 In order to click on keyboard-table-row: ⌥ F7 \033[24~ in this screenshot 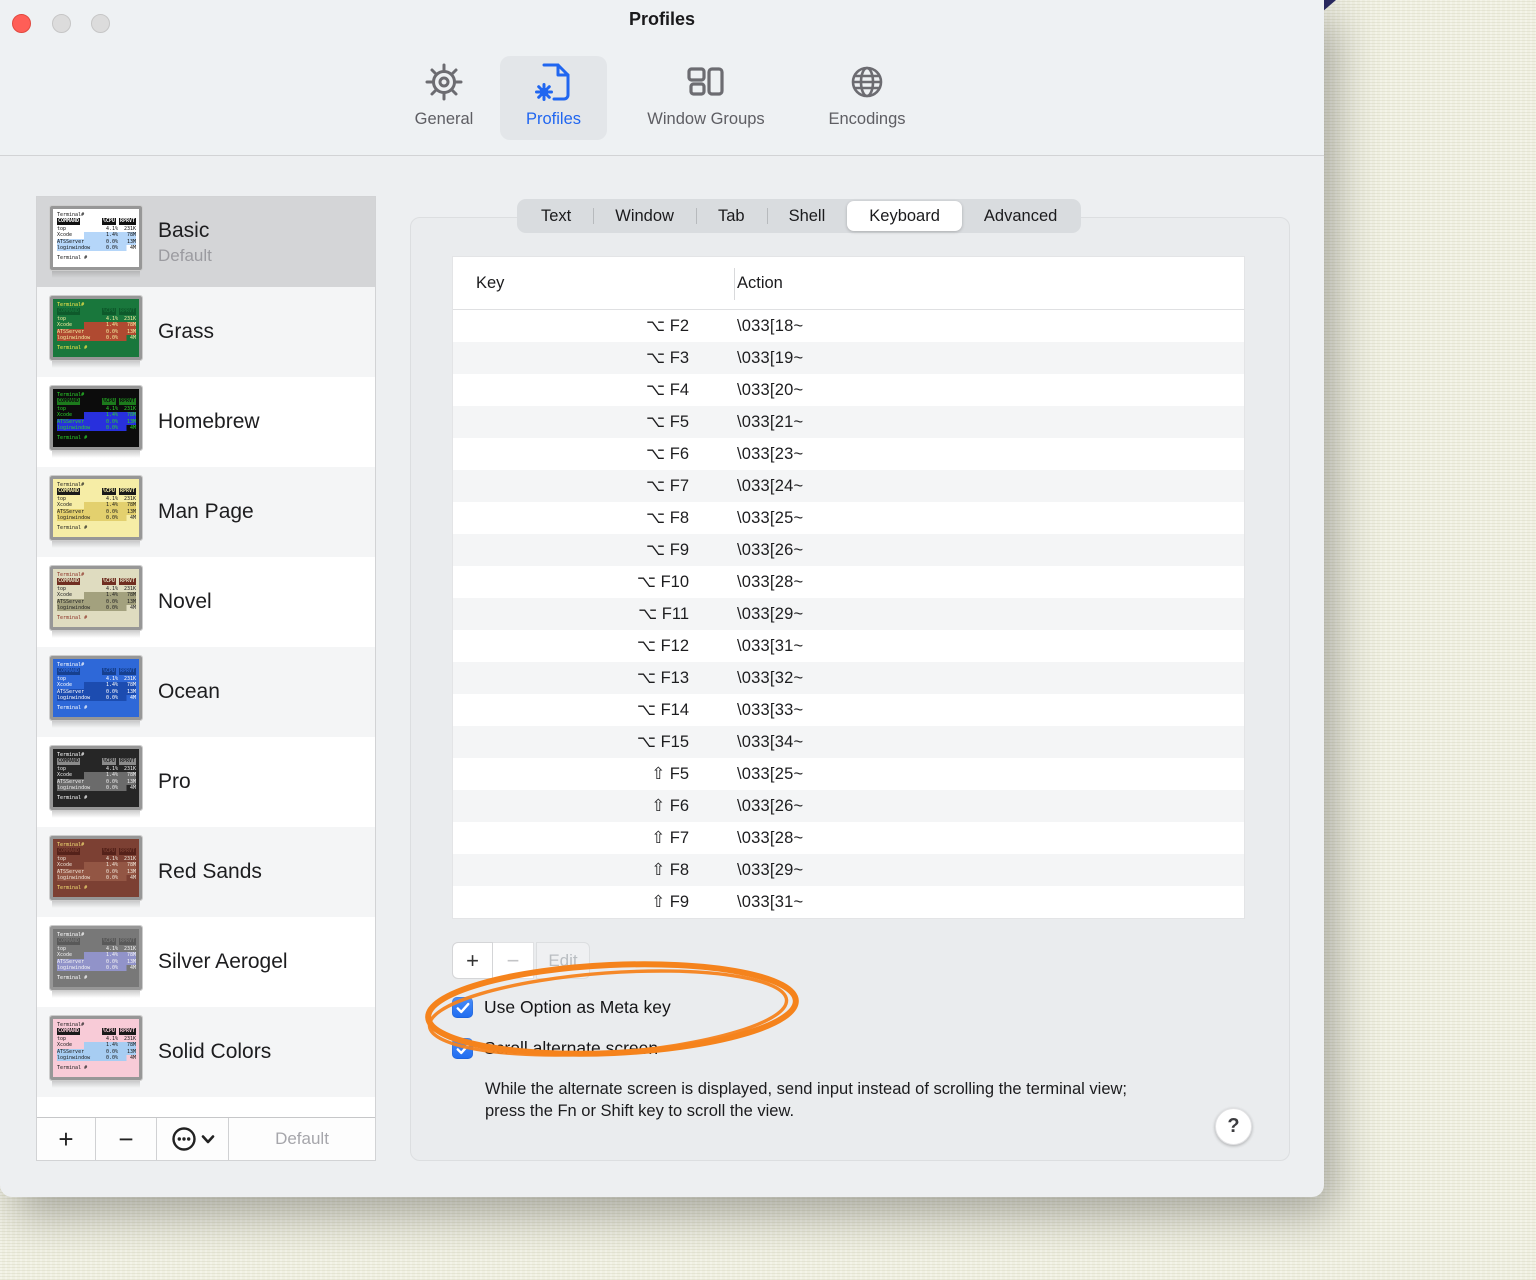, I will do `click(848, 486)`.